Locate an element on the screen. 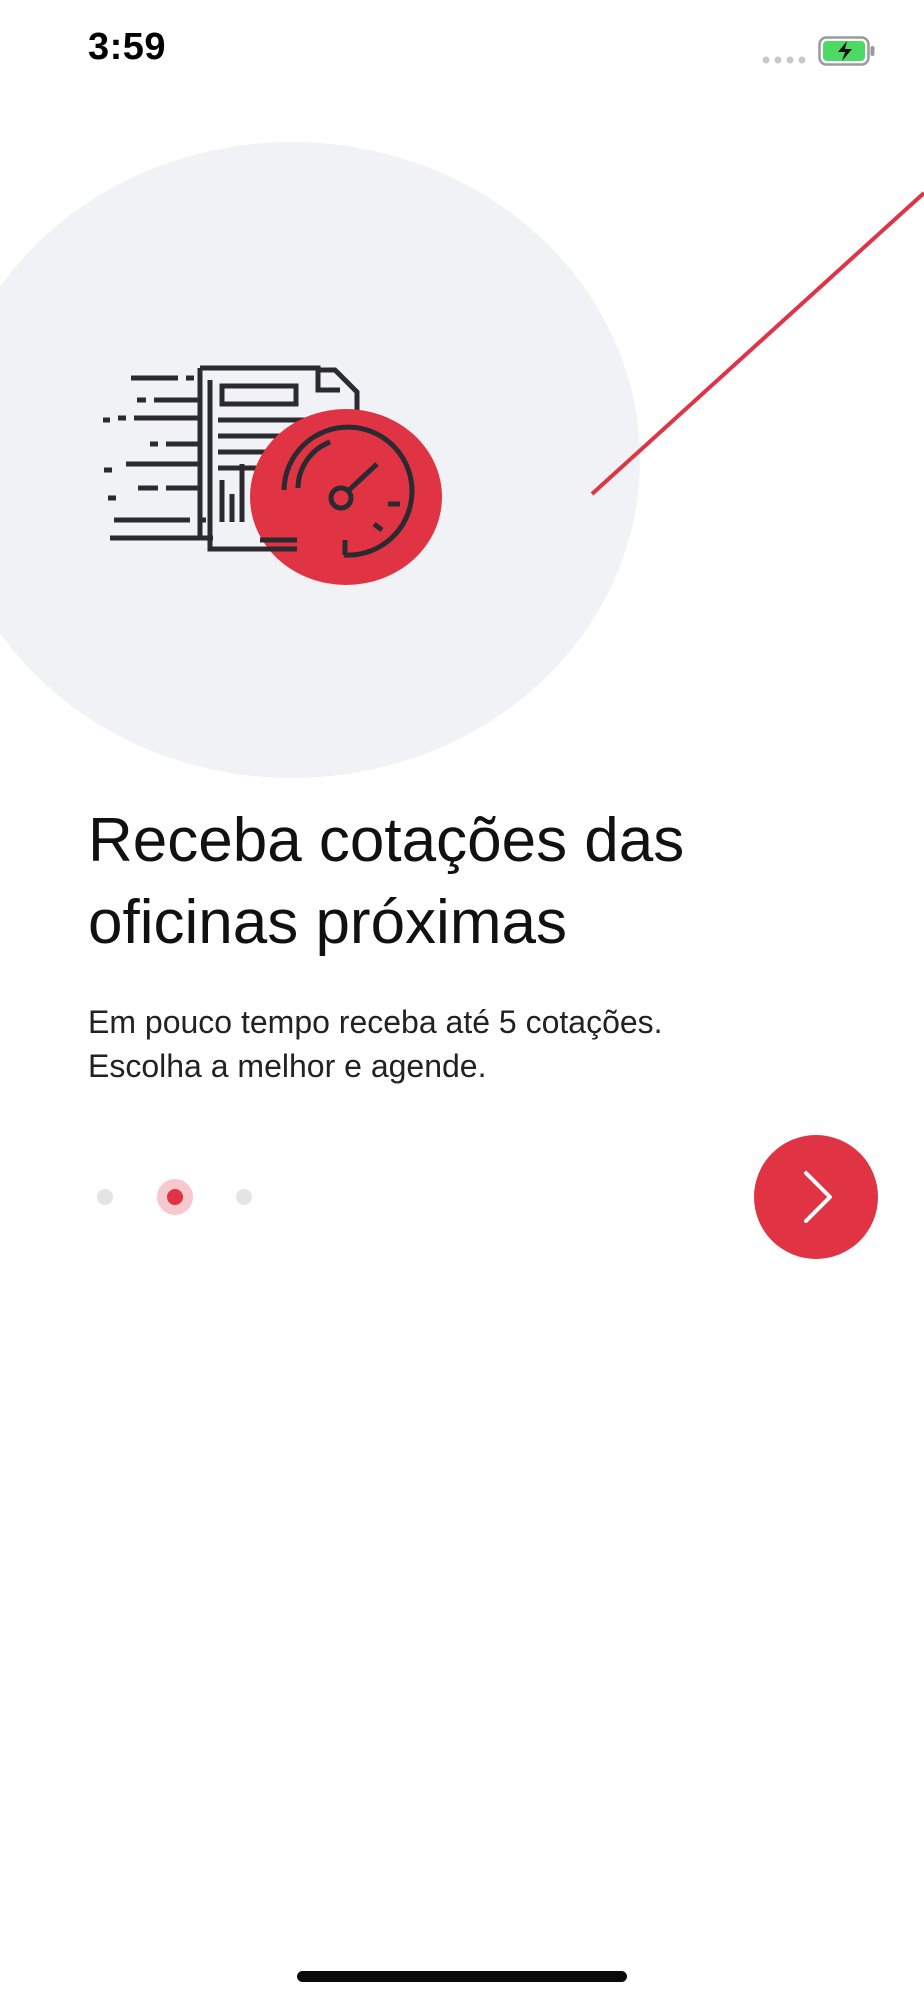 Image resolution: width=924 pixels, height=2000 pixels. page-dot-2-center is located at coordinates (175, 1197).